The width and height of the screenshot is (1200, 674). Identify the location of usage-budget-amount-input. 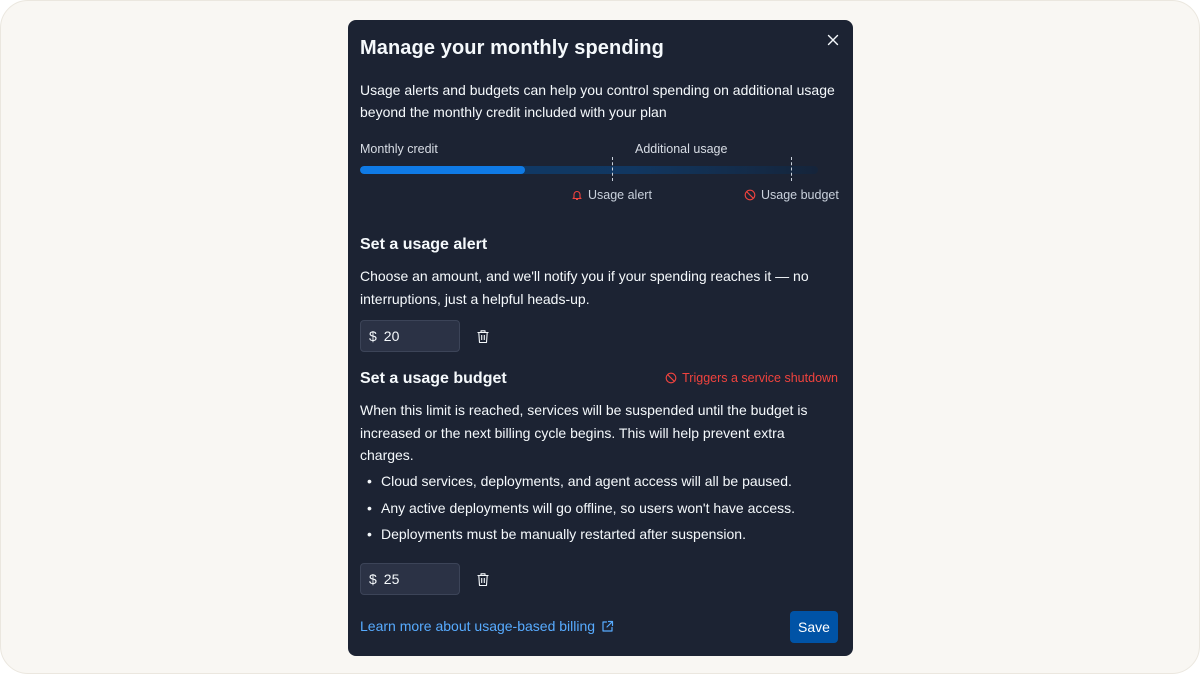
(413, 579).